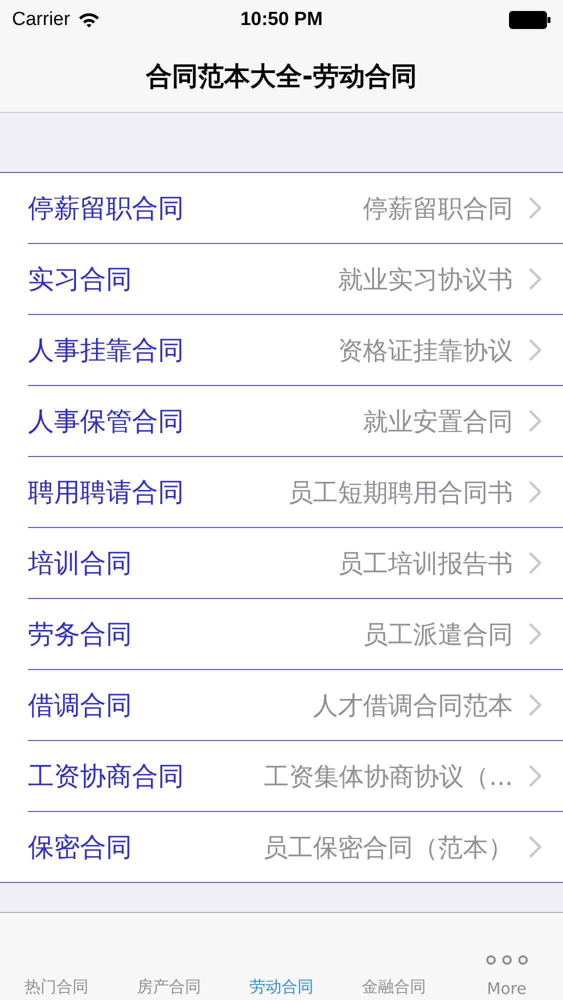 The width and height of the screenshot is (563, 1000). Describe the element at coordinates (281, 20) in the screenshot. I see `status-time: 10:50 PM` at that location.